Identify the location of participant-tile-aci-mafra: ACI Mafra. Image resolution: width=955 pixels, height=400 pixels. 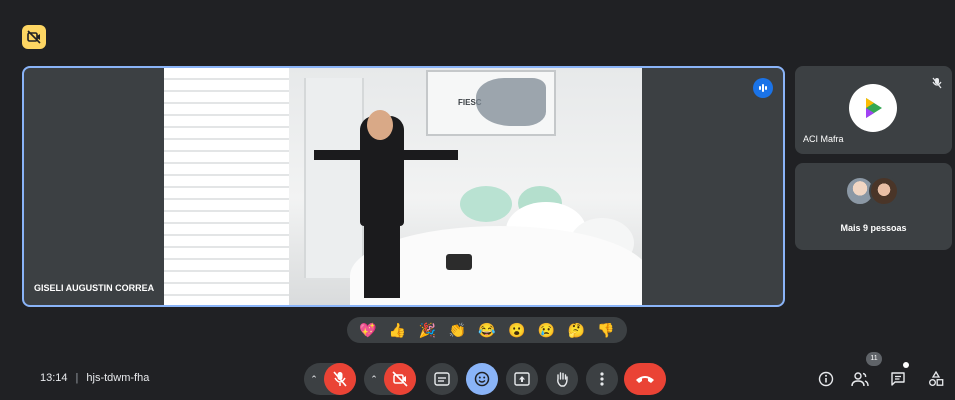
(873, 110).